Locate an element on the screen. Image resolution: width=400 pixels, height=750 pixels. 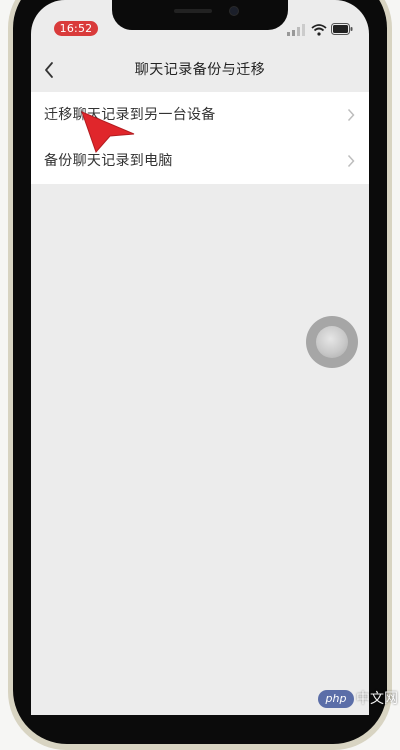
battery-icon is located at coordinates (342, 29).